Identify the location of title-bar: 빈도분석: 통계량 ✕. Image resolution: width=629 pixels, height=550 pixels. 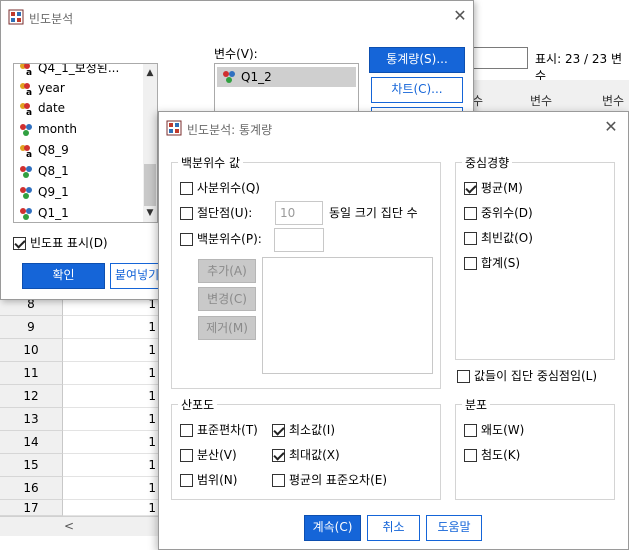
(393, 128).